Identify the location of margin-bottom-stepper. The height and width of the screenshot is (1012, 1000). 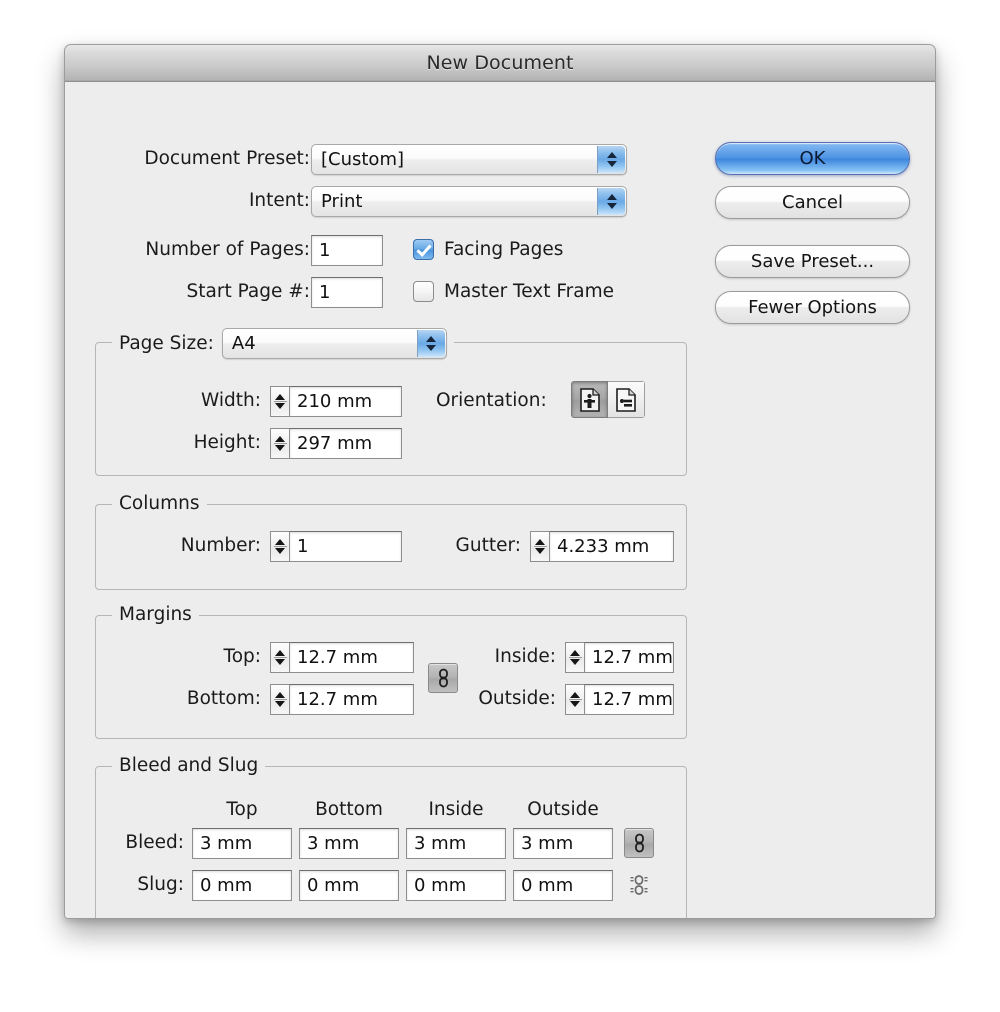
(279, 699).